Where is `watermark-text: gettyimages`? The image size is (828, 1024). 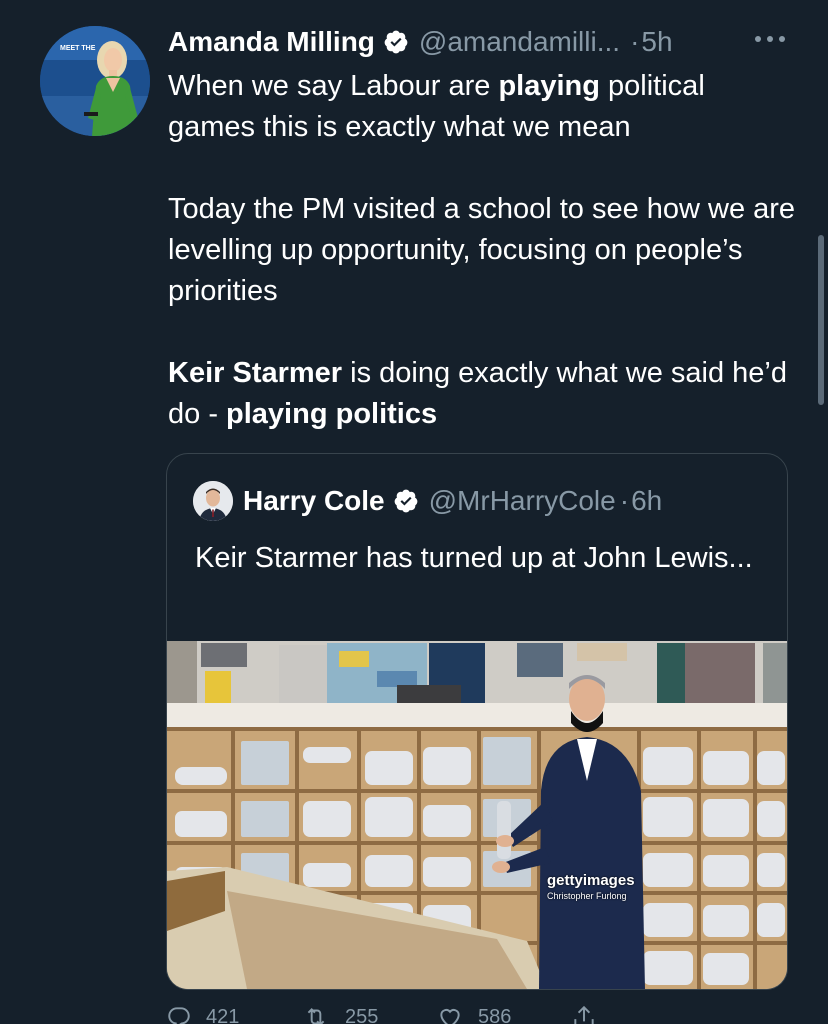
watermark-text: gettyimages is located at coordinates (591, 880).